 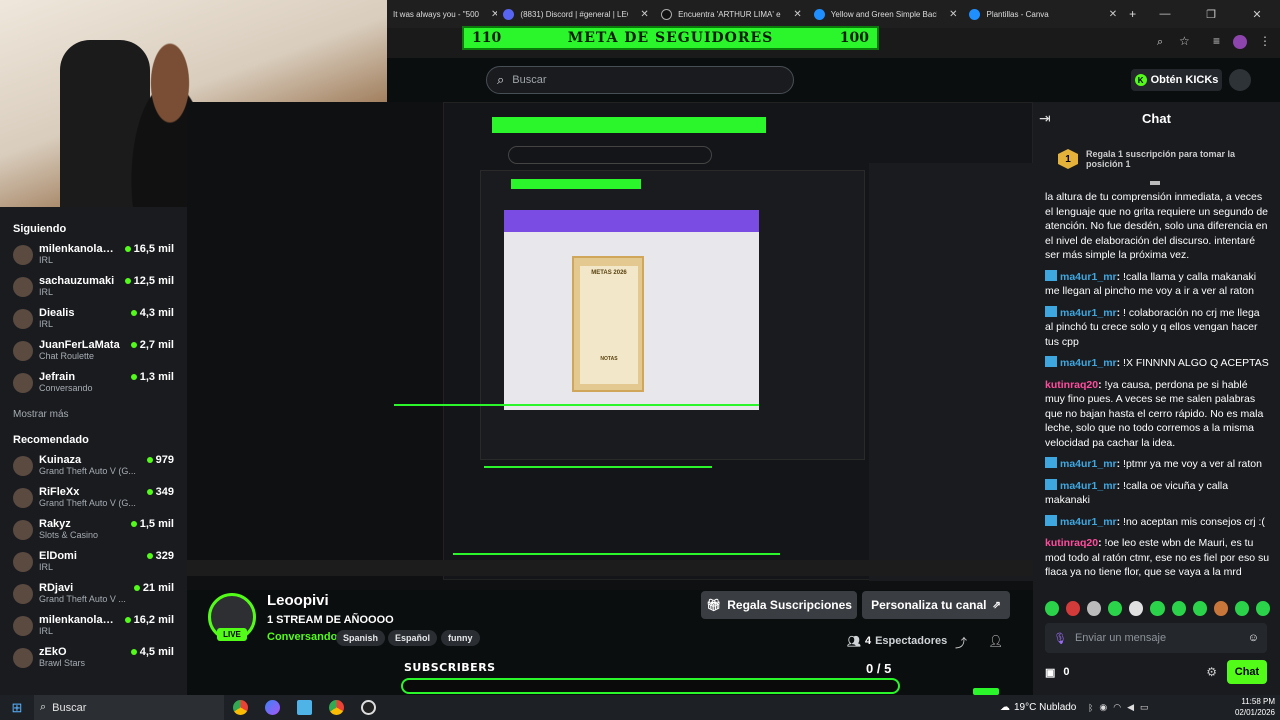 I want to click on microphone-icon: 🎙︎, so click(x=1060, y=638).